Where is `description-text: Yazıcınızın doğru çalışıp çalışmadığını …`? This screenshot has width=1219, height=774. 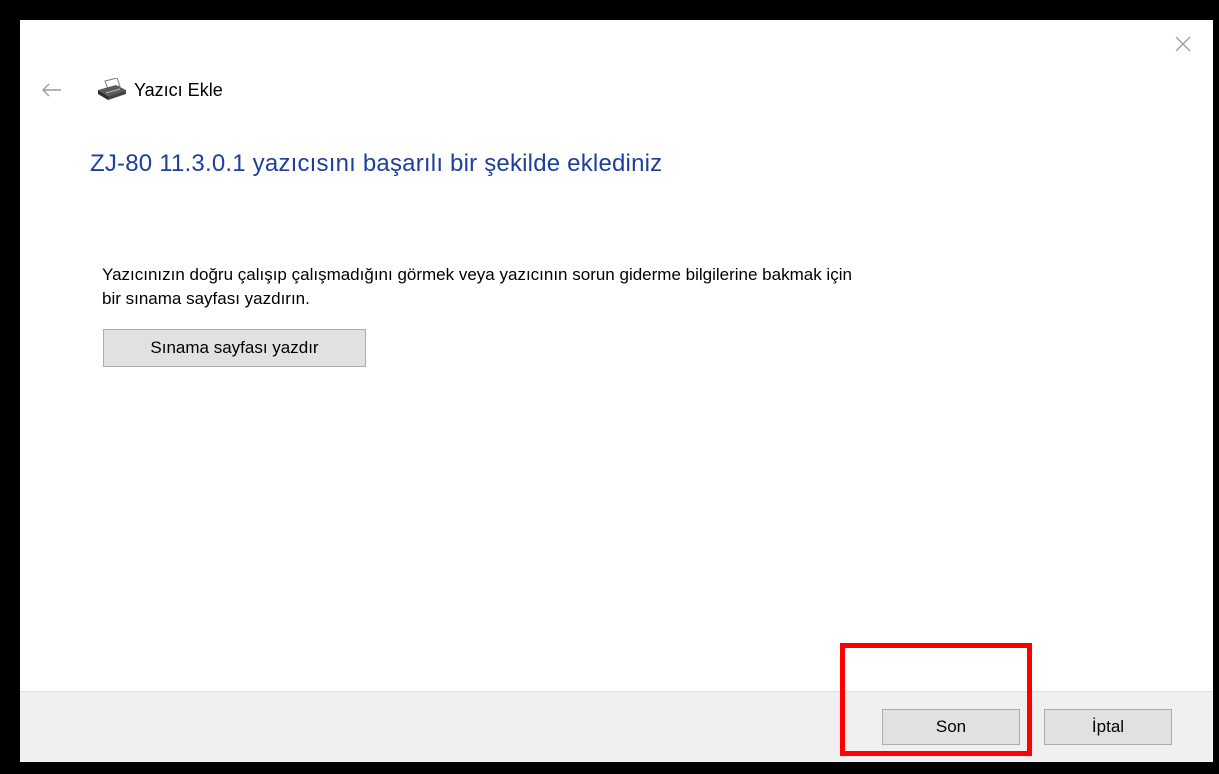 description-text: Yazıcınızın doğru çalışıp çalışmadığını … is located at coordinates (632, 287).